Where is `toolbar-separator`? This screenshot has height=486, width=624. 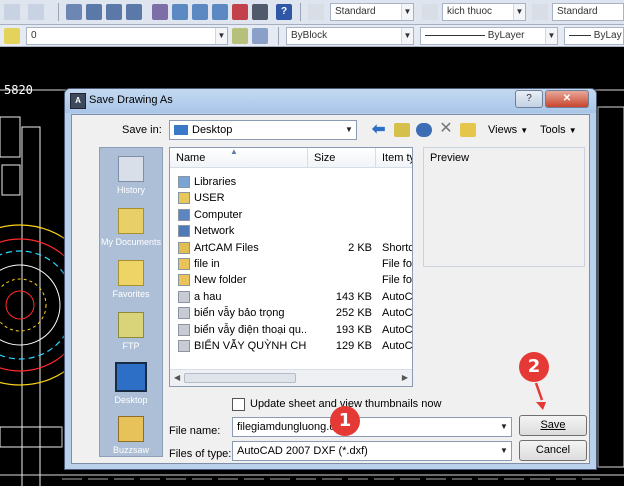 toolbar-separator is located at coordinates (300, 12).